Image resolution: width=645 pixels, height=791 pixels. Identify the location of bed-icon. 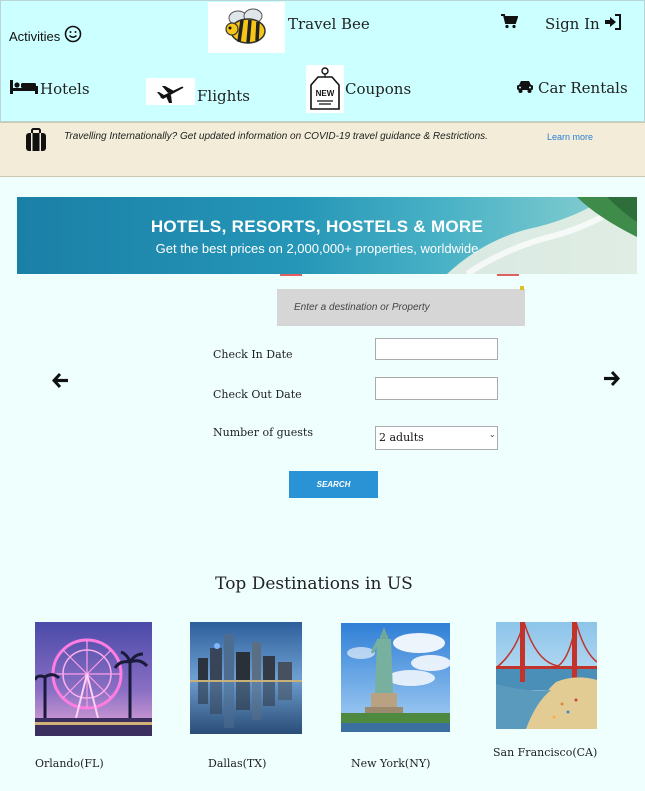
(24, 89).